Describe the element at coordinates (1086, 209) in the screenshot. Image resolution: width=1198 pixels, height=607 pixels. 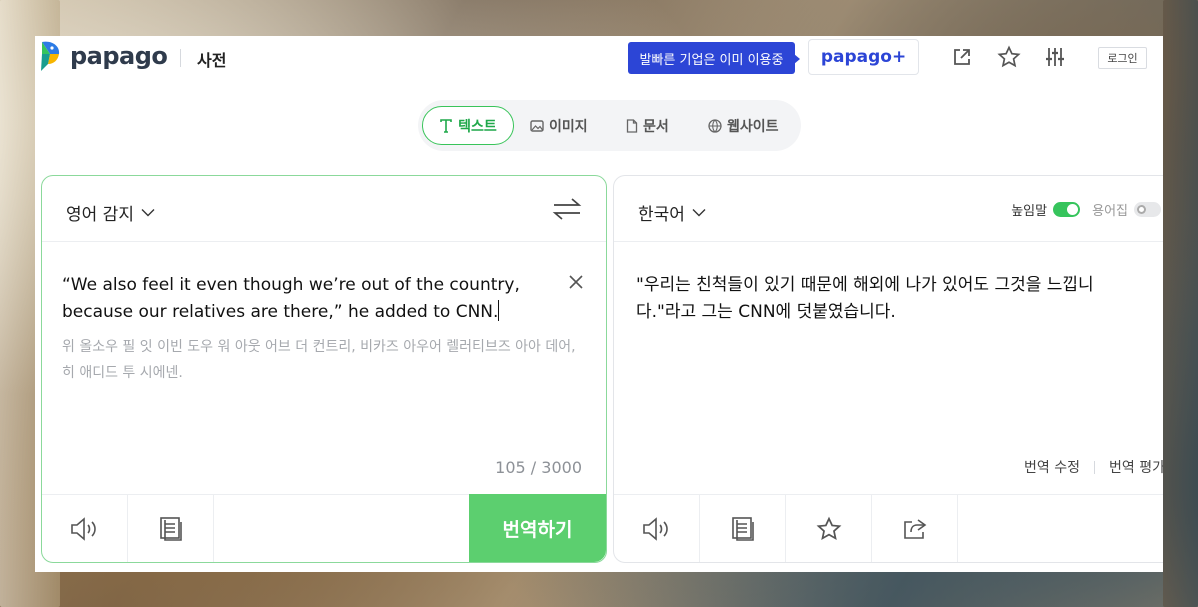
I see `translation-options: 높임말 용어집` at that location.